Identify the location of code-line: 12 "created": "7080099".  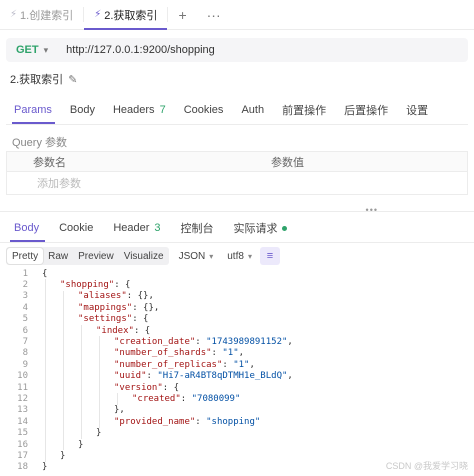
(237, 398).